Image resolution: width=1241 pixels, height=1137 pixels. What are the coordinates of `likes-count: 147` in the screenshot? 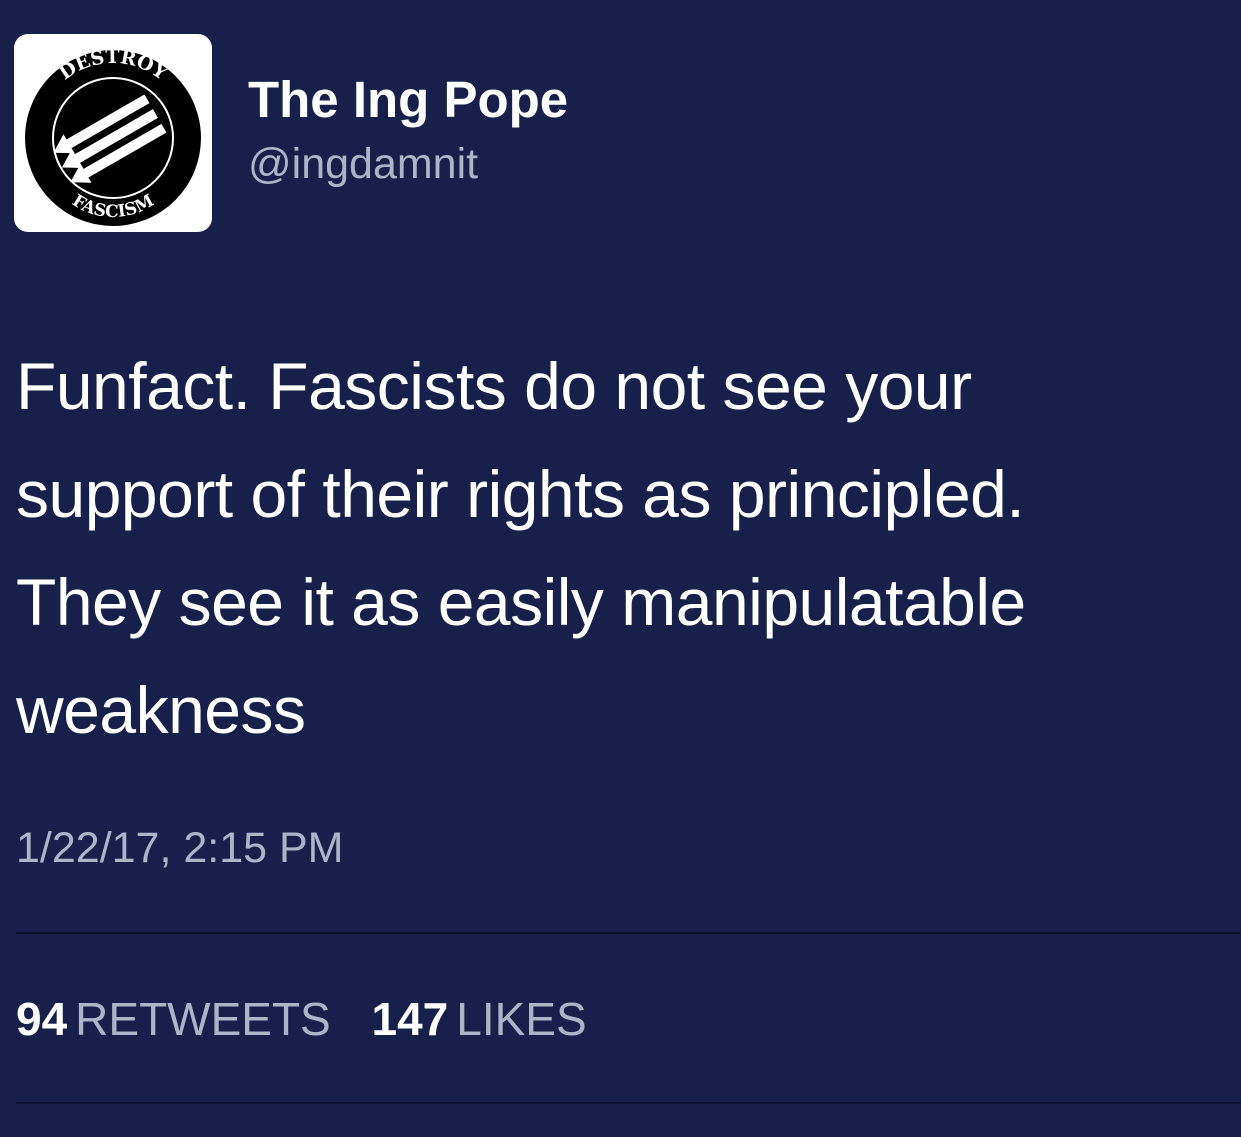 It's located at (410, 1019).